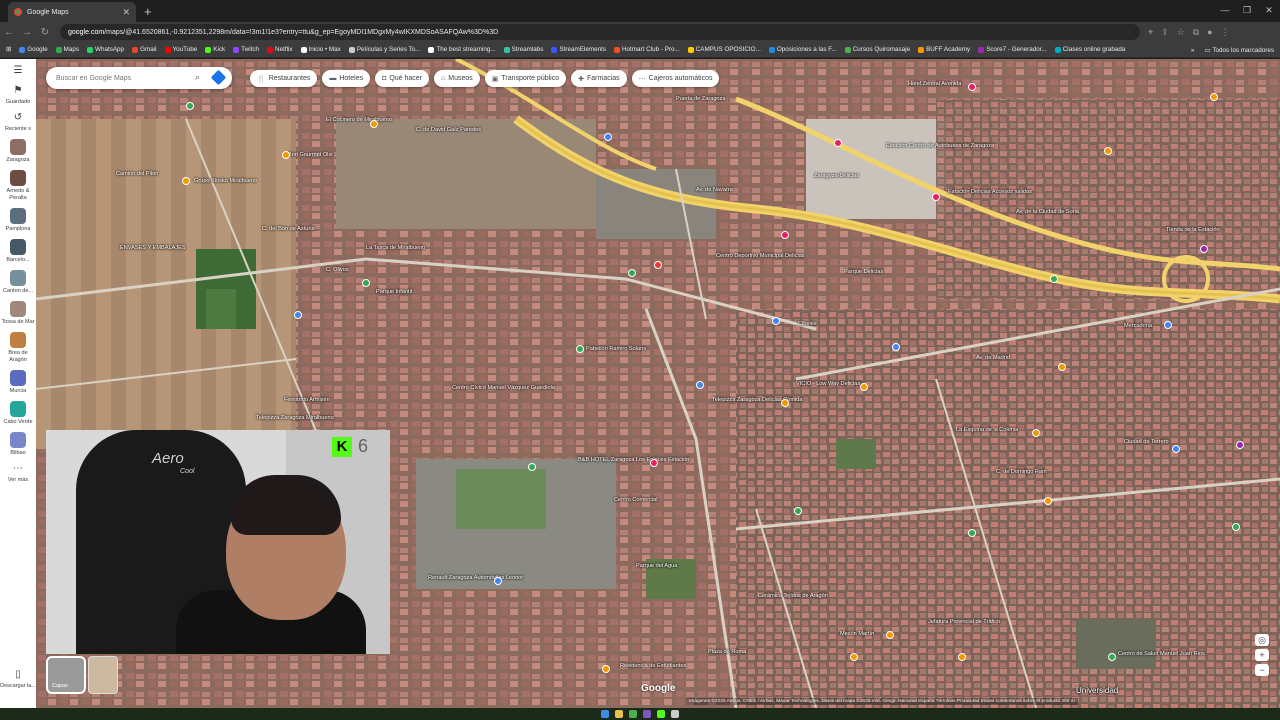 The image size is (1280, 720). I want to click on map-label: Tienda de la Estación, so click(1193, 230).